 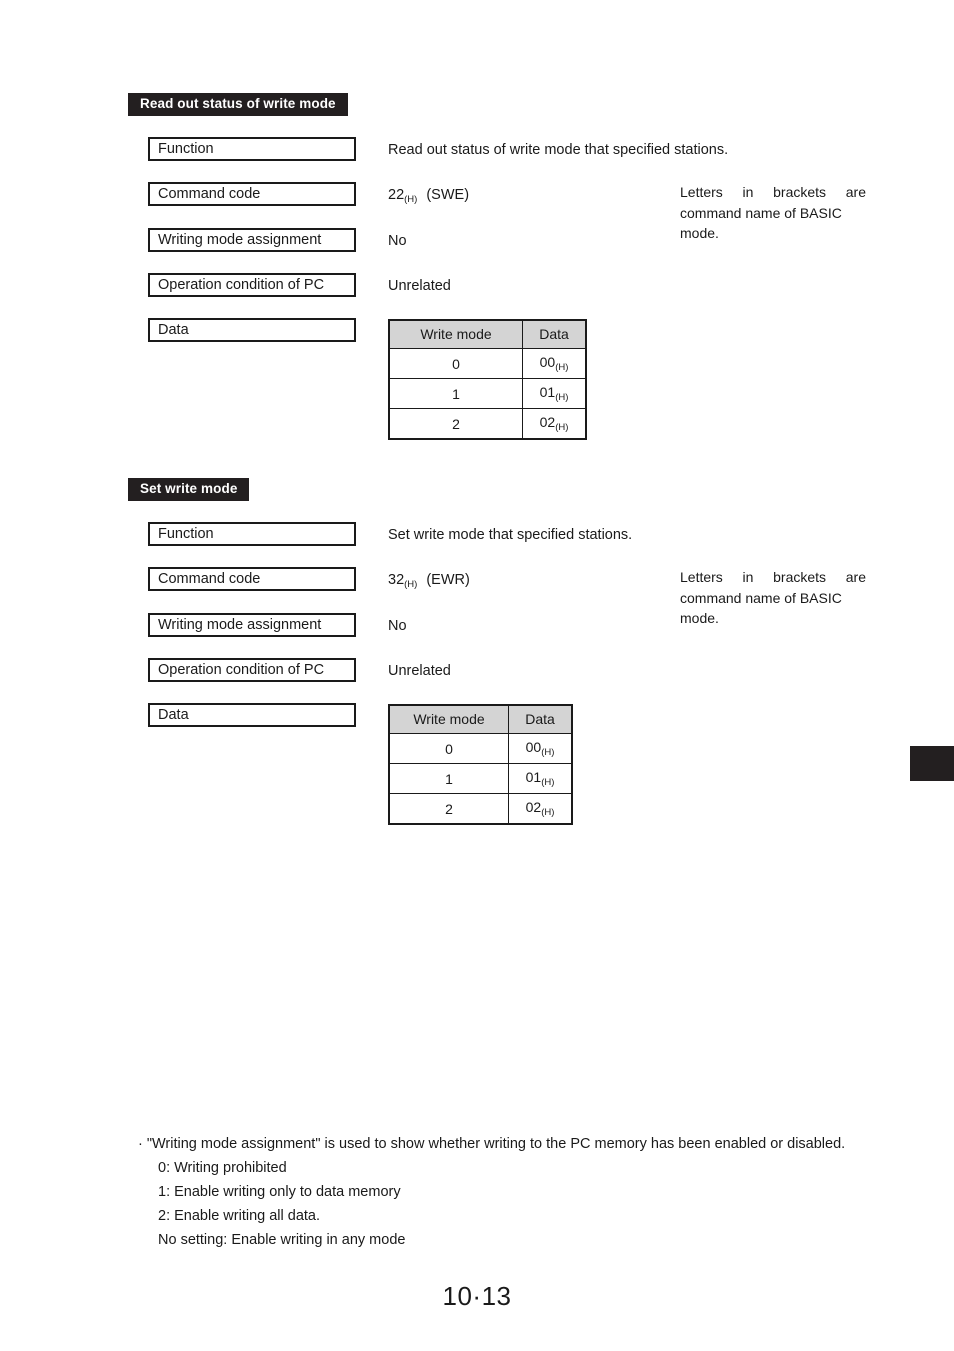 I want to click on section-banner-set-write-mode: Set write mode, so click(x=189, y=489).